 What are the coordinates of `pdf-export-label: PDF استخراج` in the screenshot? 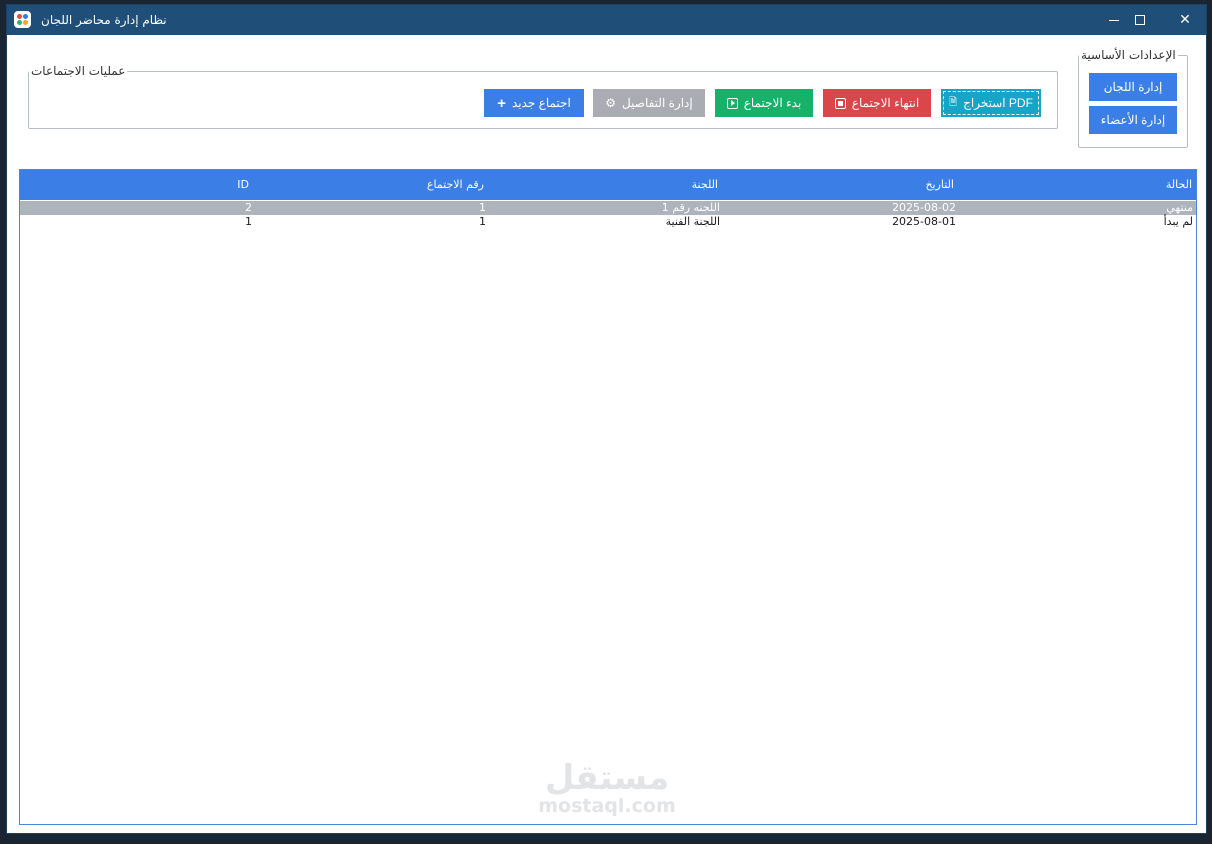 It's located at (998, 103).